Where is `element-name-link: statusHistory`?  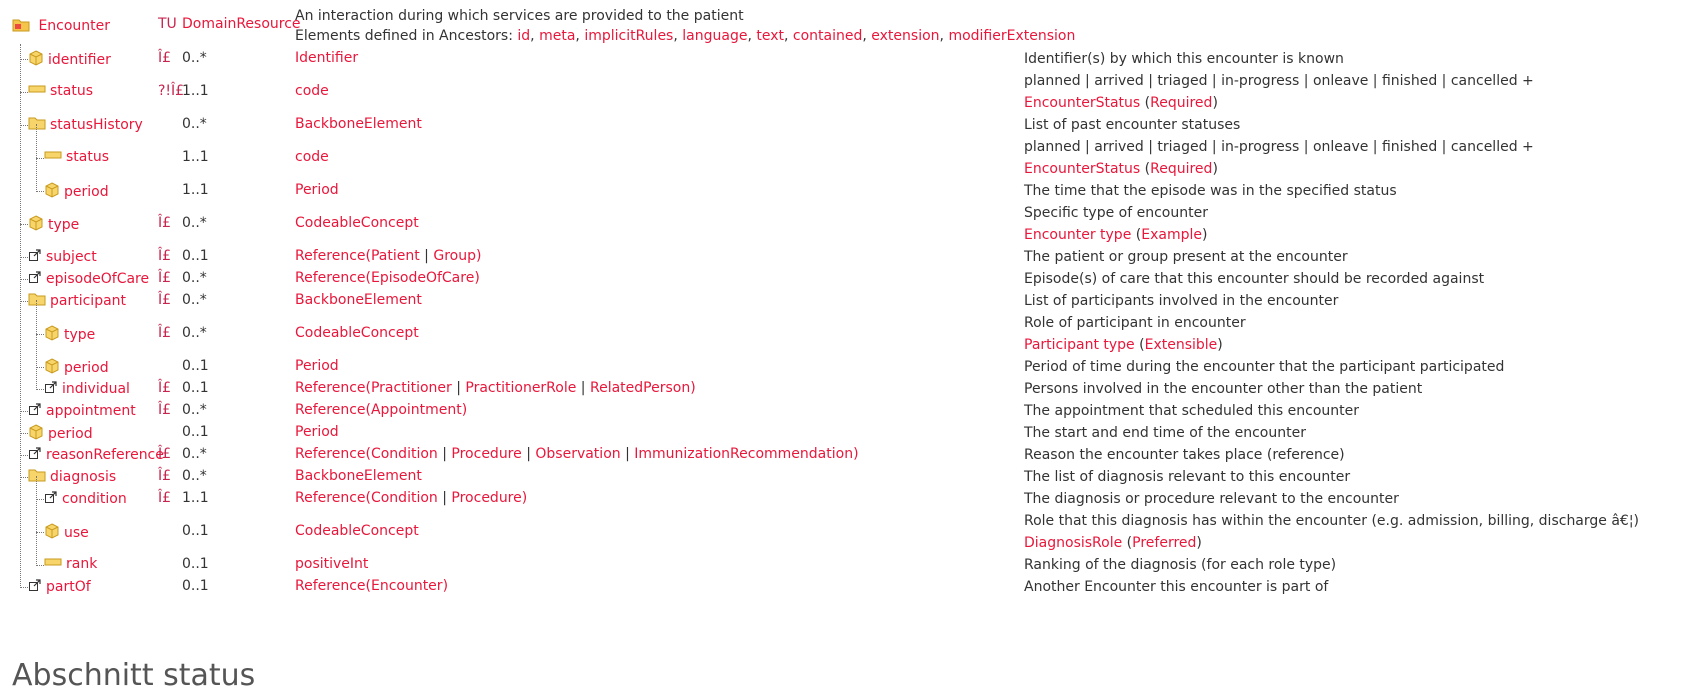 element-name-link: statusHistory is located at coordinates (96, 125).